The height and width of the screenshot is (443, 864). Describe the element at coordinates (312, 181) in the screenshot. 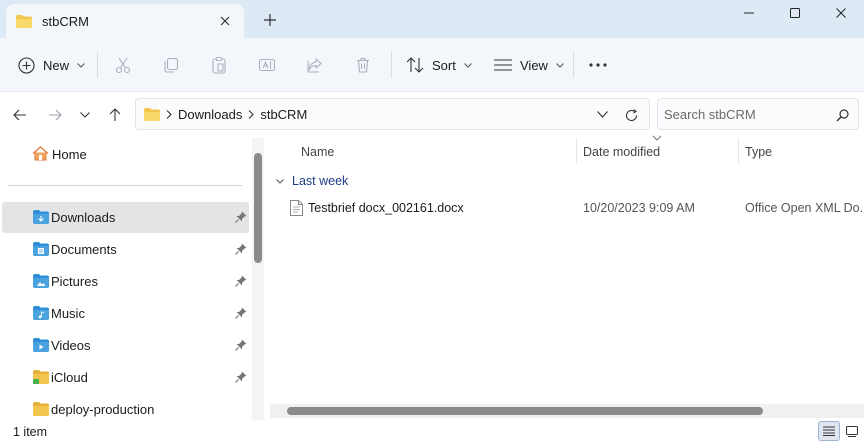

I see `group-header-last-week: Last week` at that location.